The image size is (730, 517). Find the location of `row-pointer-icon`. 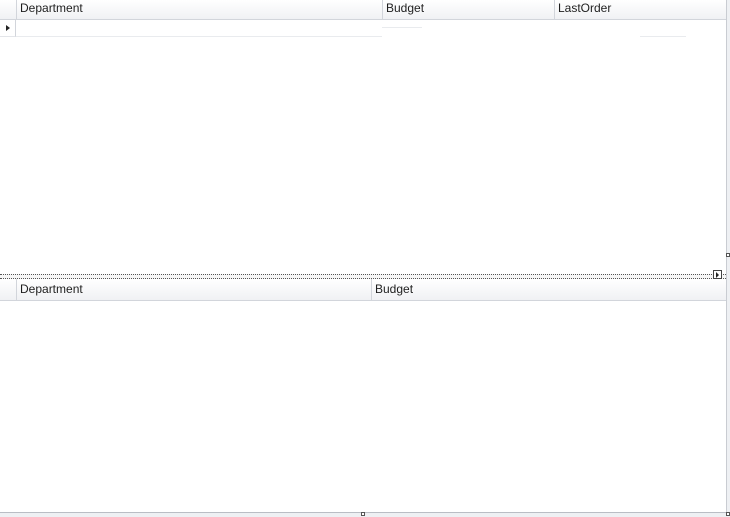

row-pointer-icon is located at coordinates (8, 28).